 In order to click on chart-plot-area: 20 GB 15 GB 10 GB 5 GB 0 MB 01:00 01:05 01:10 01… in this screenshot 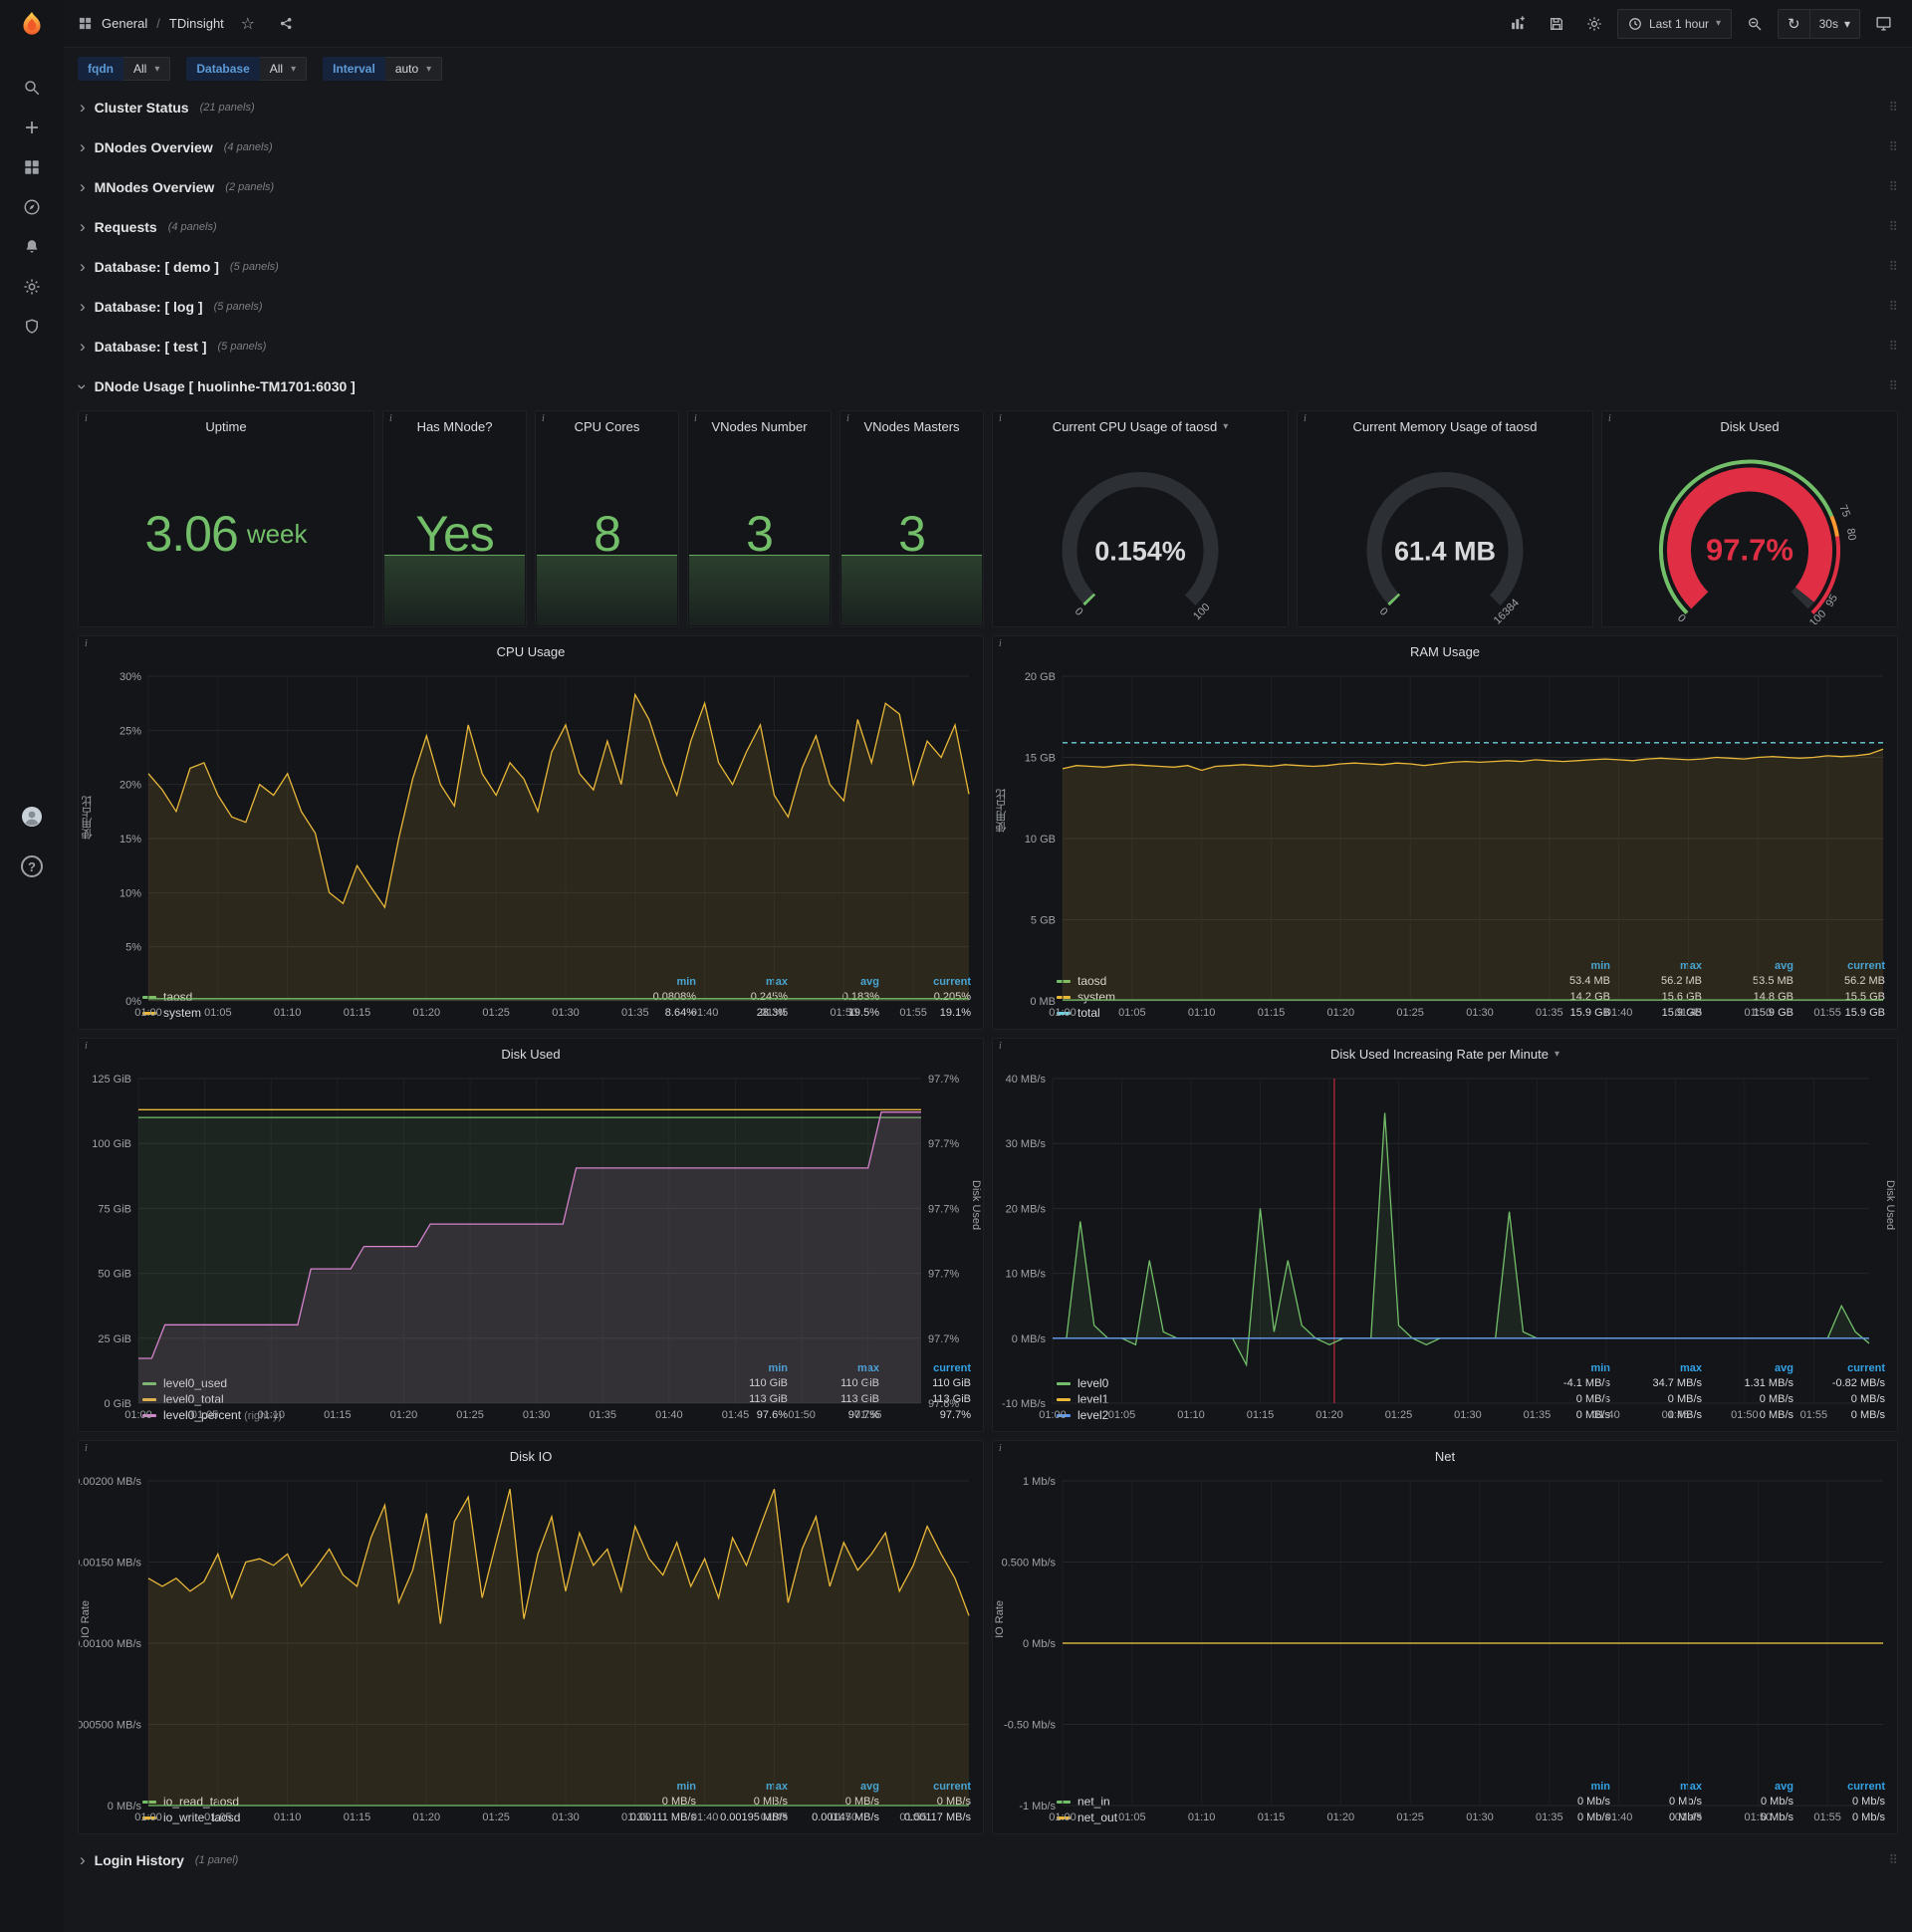, I will do `click(1445, 842)`.